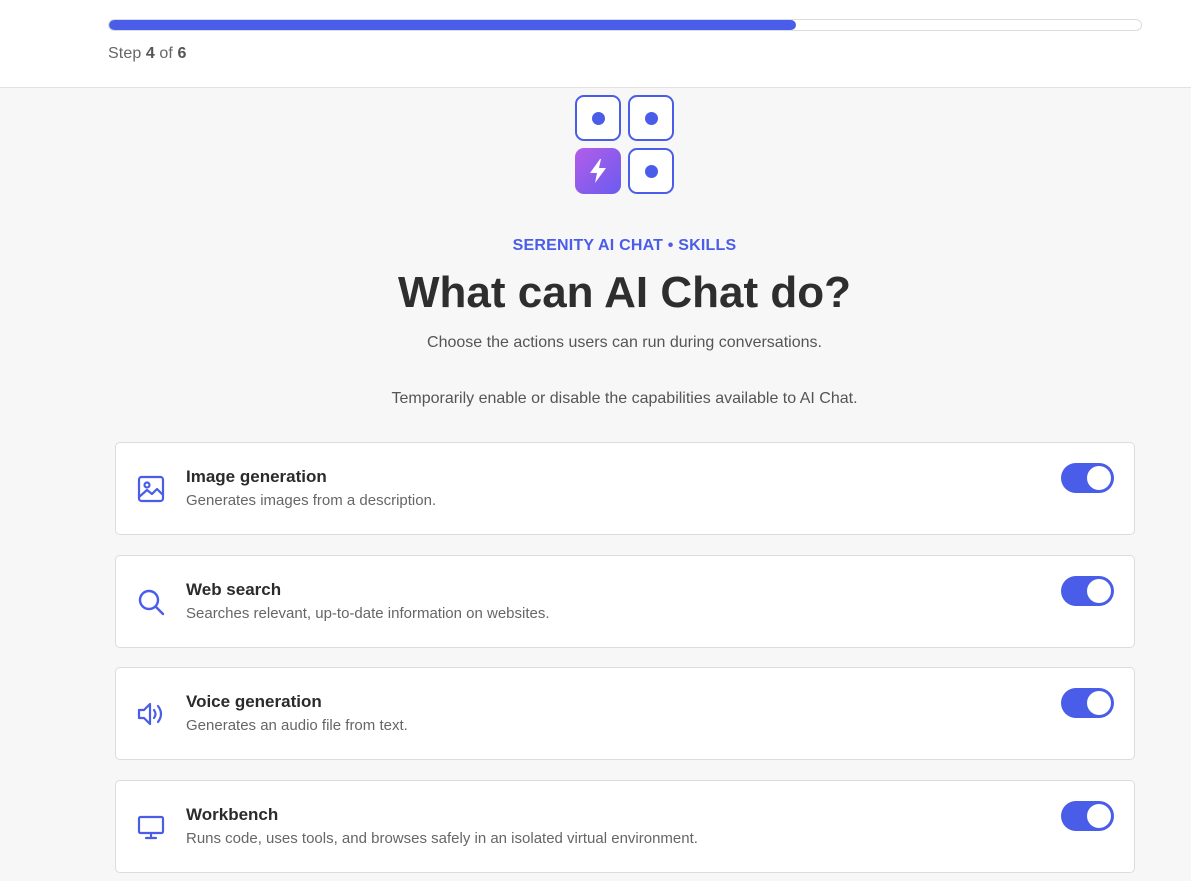 This screenshot has height=881, width=1191. What do you see at coordinates (125, 53) in the screenshot?
I see `step-prefix: Step` at bounding box center [125, 53].